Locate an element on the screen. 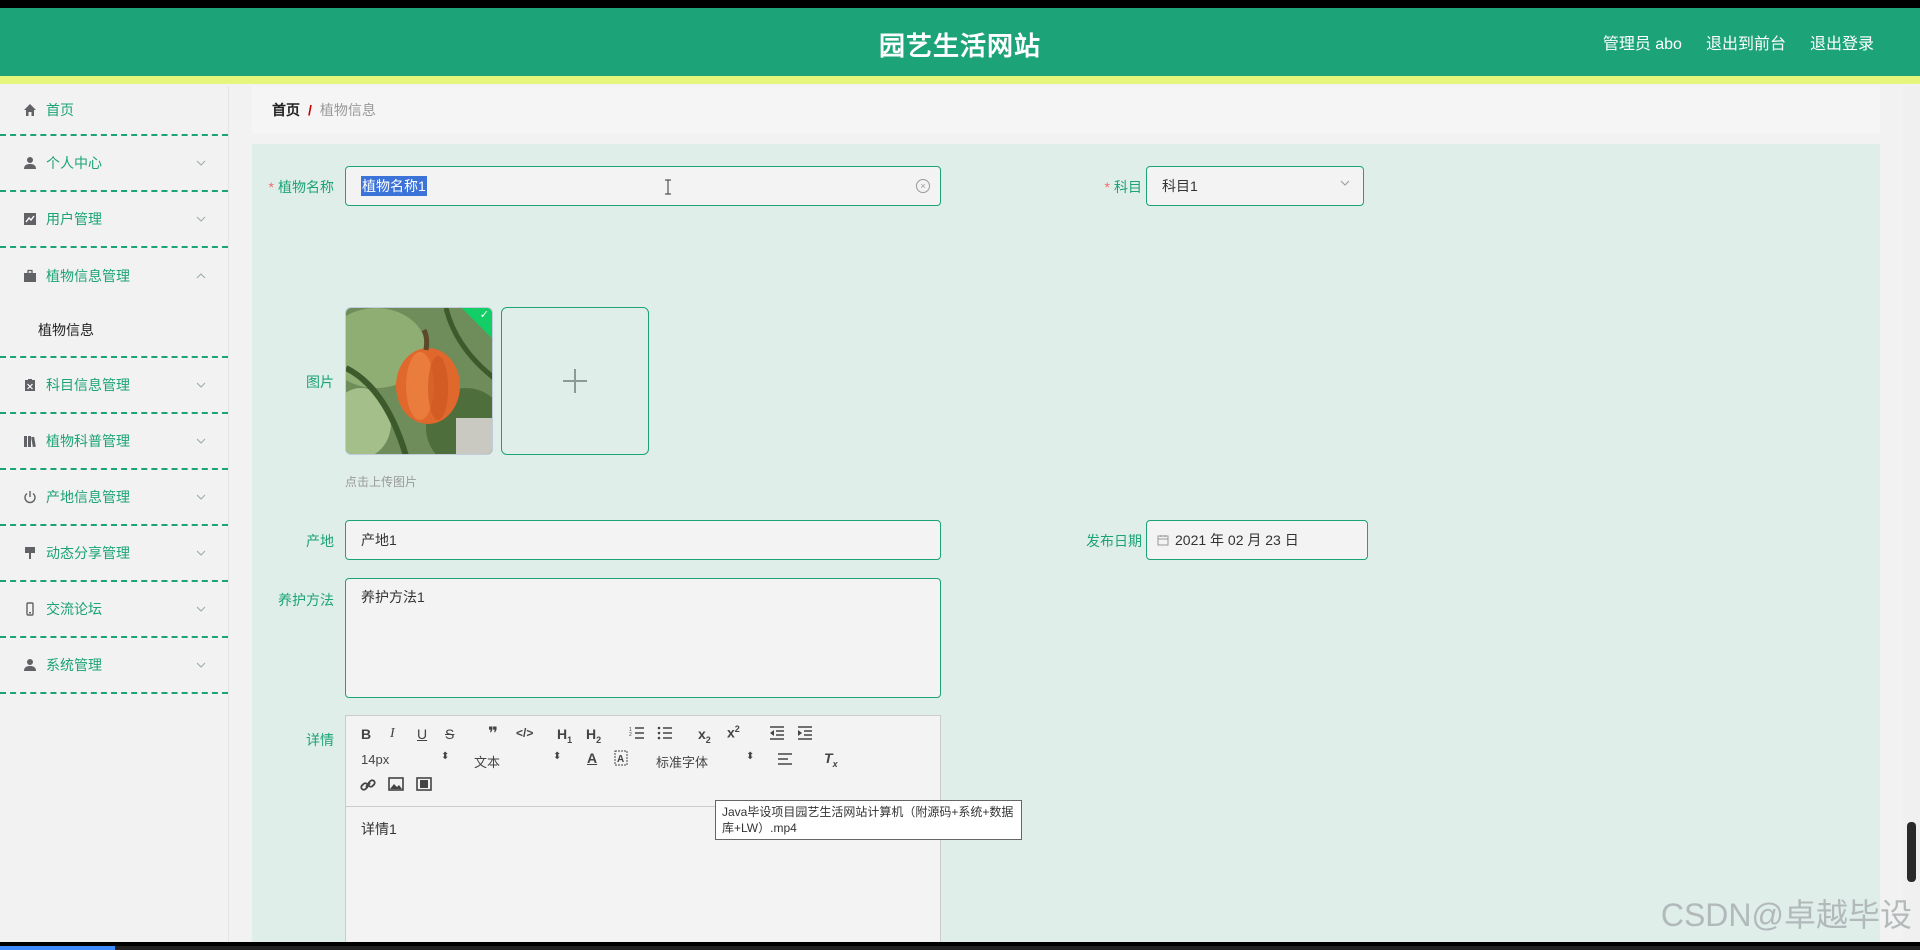 The image size is (1920, 950). sidebar-item-share-management: 动态分享管理 is located at coordinates (114, 554).